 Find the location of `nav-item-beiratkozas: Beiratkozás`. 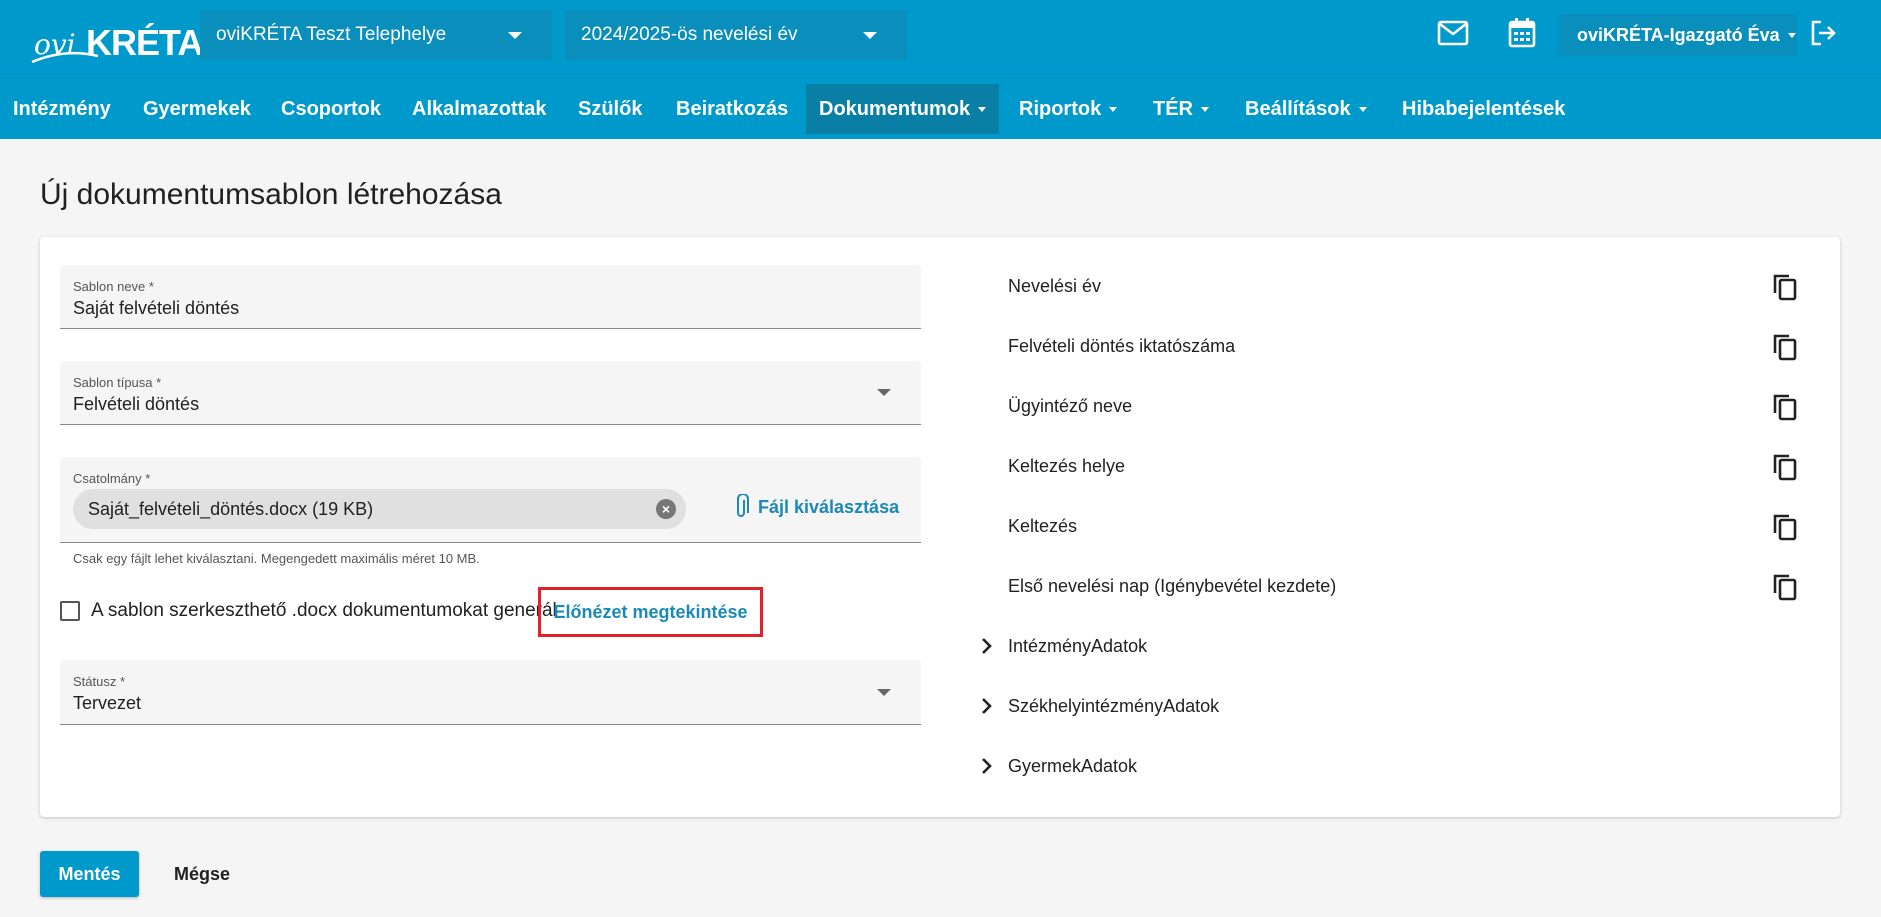

nav-item-beiratkozas: Beiratkozás is located at coordinates (732, 109).